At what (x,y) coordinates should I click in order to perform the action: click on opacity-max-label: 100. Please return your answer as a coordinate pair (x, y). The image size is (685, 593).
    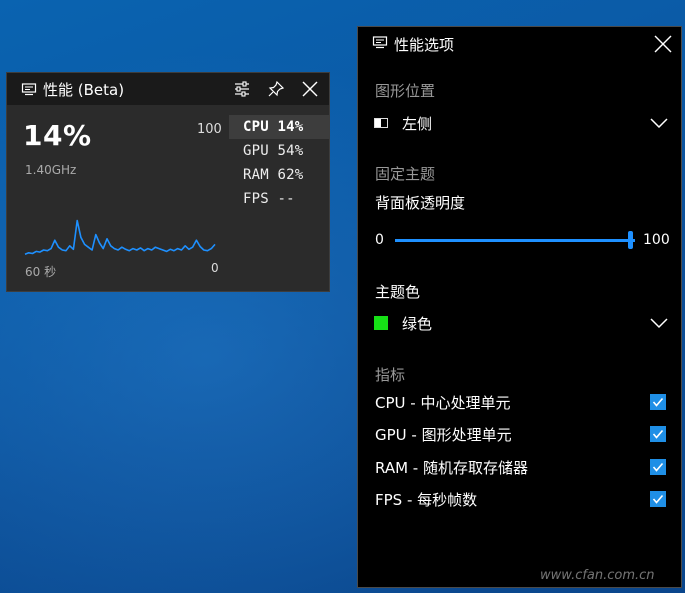
    Looking at the image, I should click on (656, 240).